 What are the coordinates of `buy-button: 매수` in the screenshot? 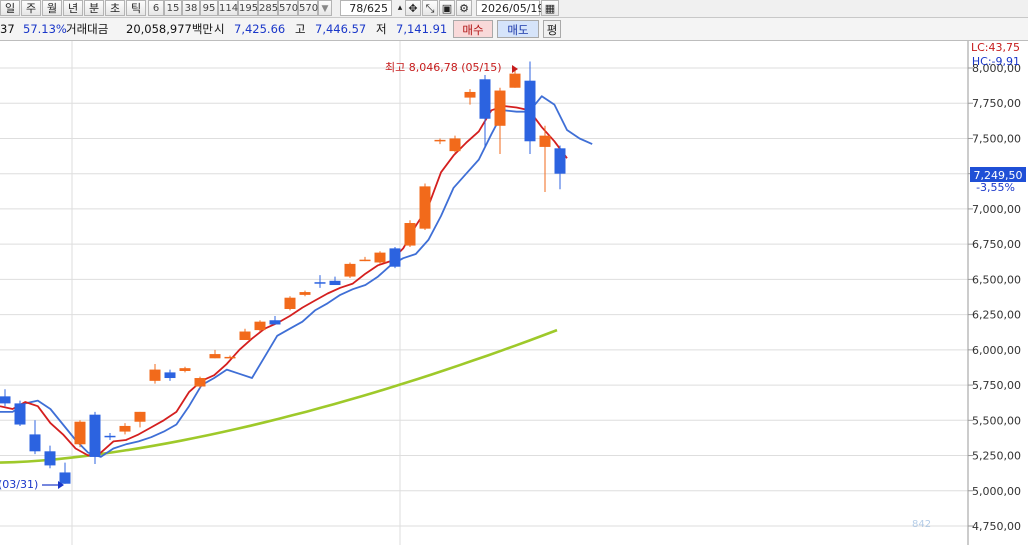 It's located at (473, 29).